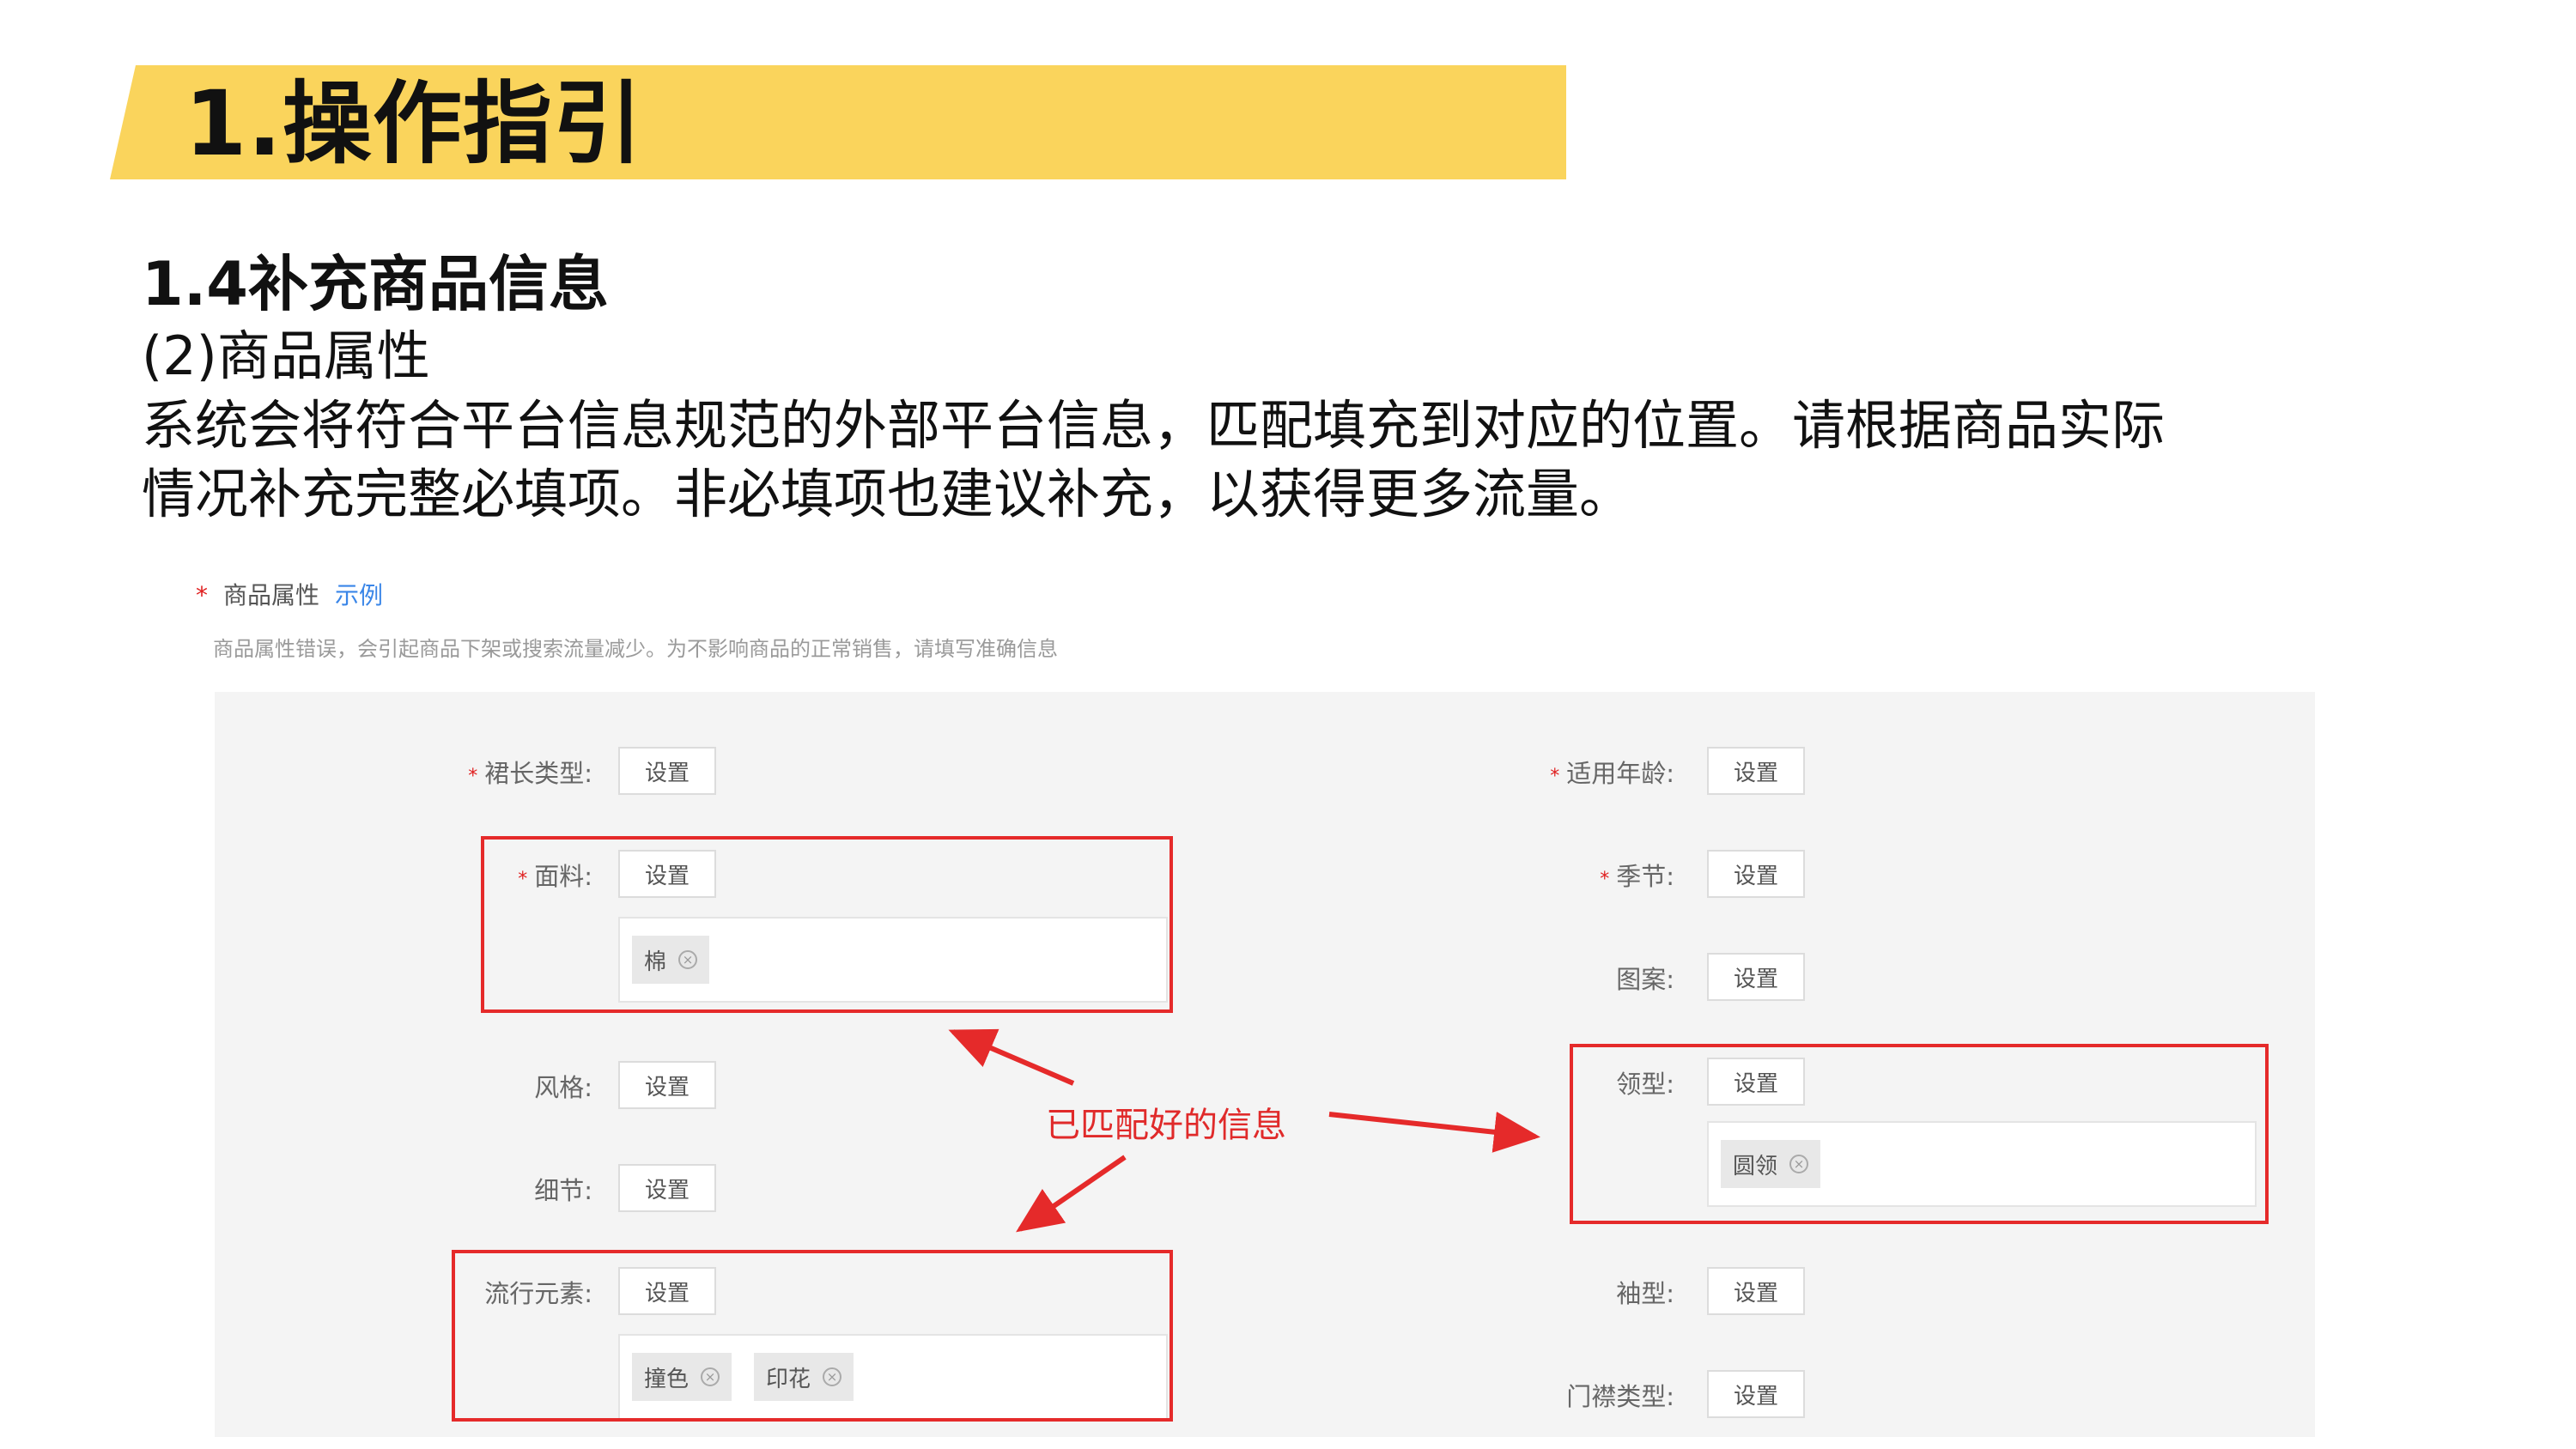  I want to click on arrow-to-fabric, so click(1012, 1057).